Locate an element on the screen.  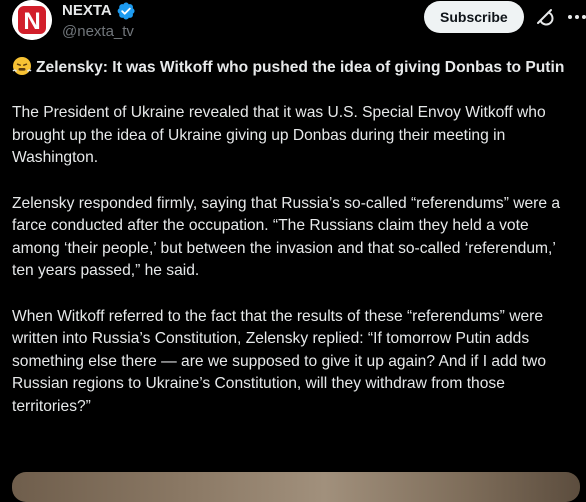
avatar-letter: N is located at coordinates (31, 21).